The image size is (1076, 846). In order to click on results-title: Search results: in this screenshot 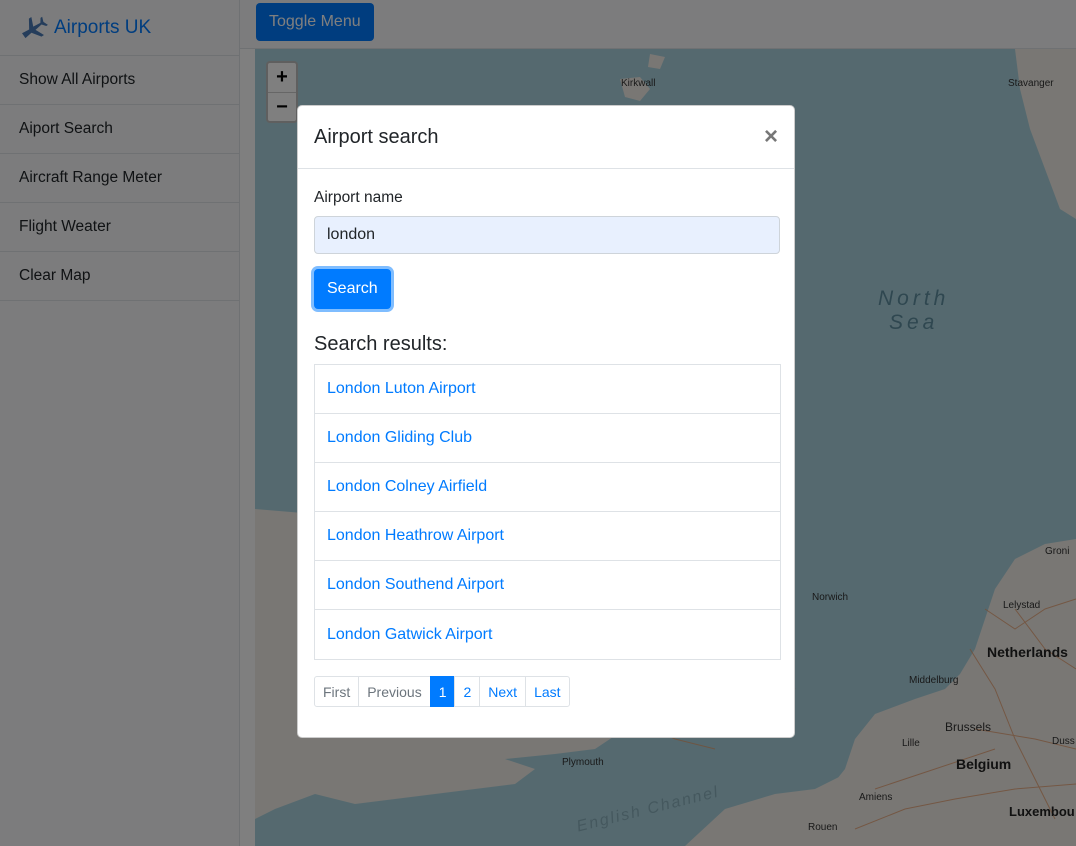, I will do `click(381, 344)`.